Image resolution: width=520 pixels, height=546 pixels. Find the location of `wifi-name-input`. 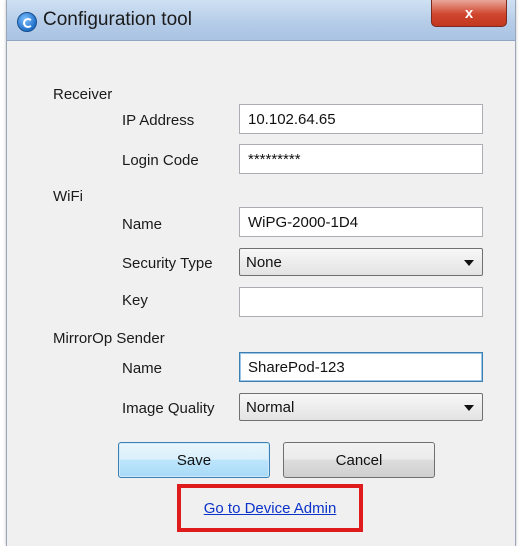

wifi-name-input is located at coordinates (361, 222).